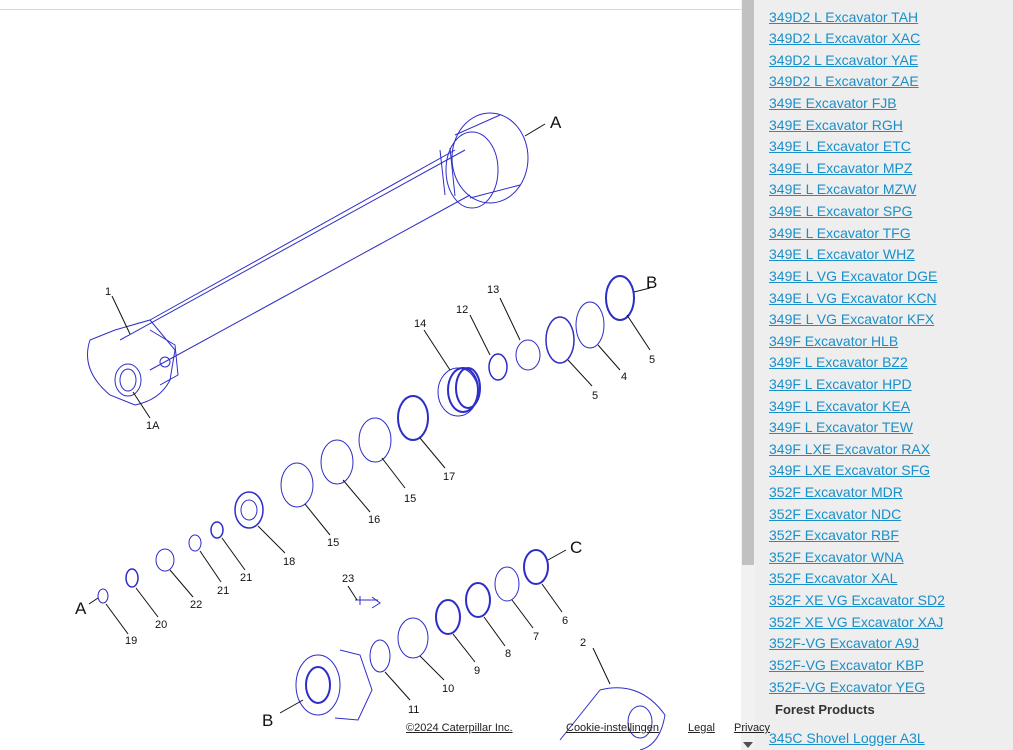 This screenshot has height=750, width=1013. I want to click on page-scrollbar, so click(748, 375).